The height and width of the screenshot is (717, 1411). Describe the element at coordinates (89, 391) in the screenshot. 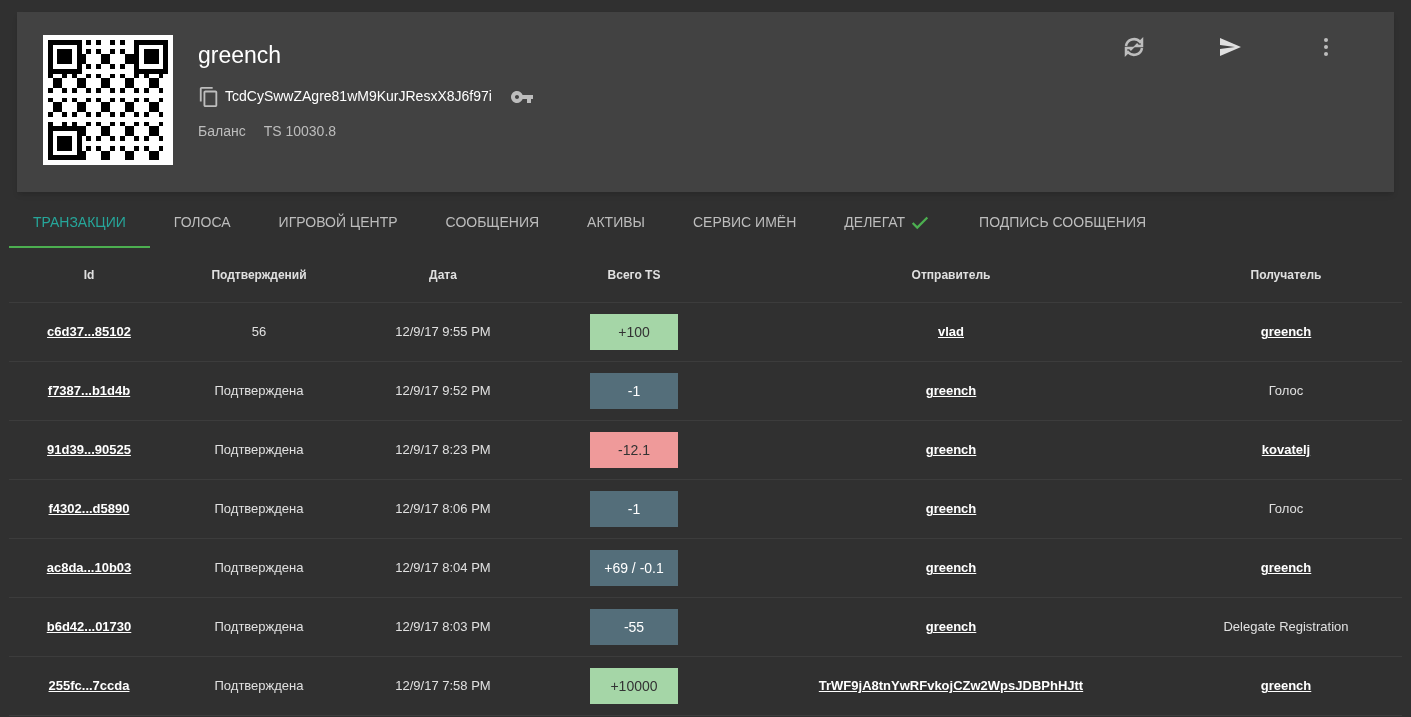

I see `transaction-id-link: f7387...b1d4b` at that location.